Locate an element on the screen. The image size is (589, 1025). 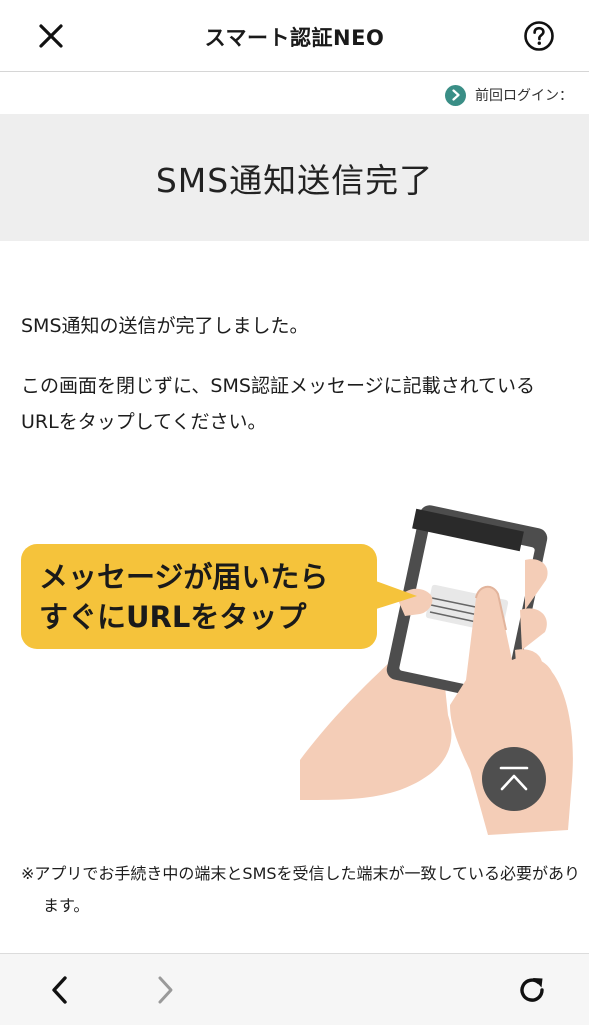
banner-title: SMS通知送信完了 is located at coordinates (294, 180).